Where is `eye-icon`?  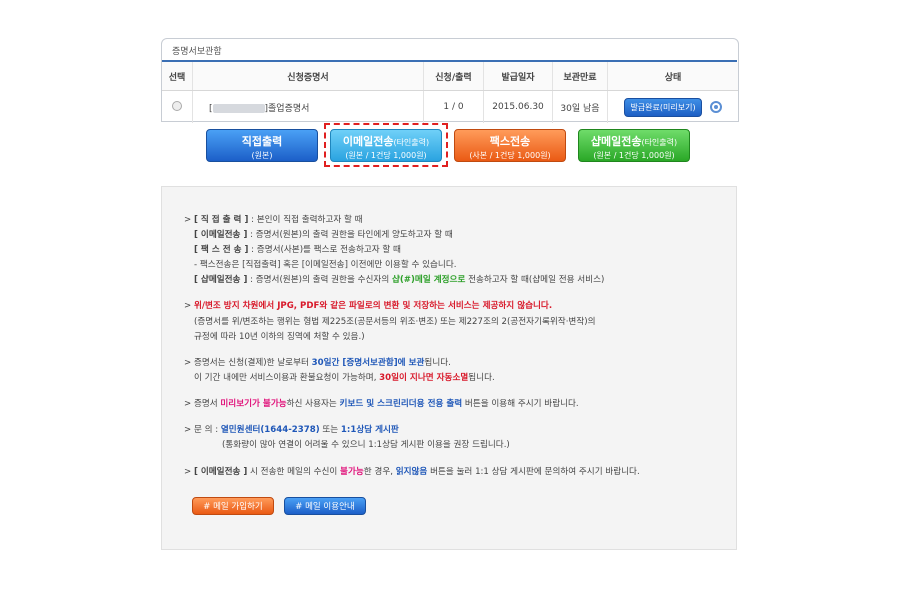
eye-icon is located at coordinates (715, 107).